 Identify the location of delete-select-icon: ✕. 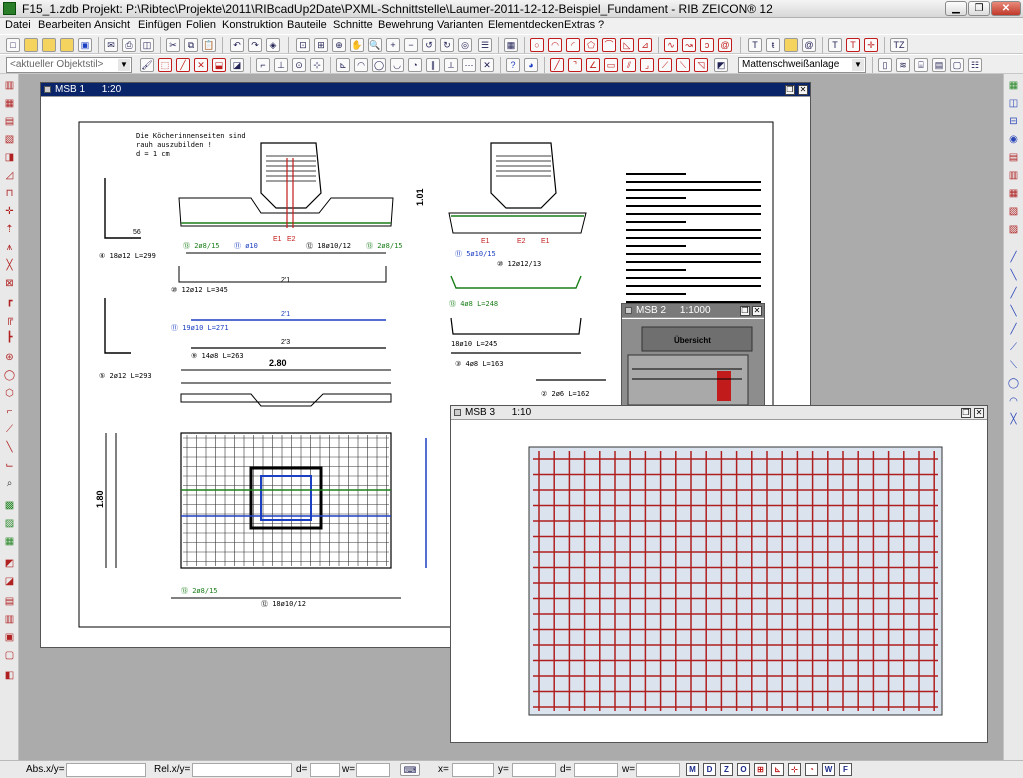
(201, 65).